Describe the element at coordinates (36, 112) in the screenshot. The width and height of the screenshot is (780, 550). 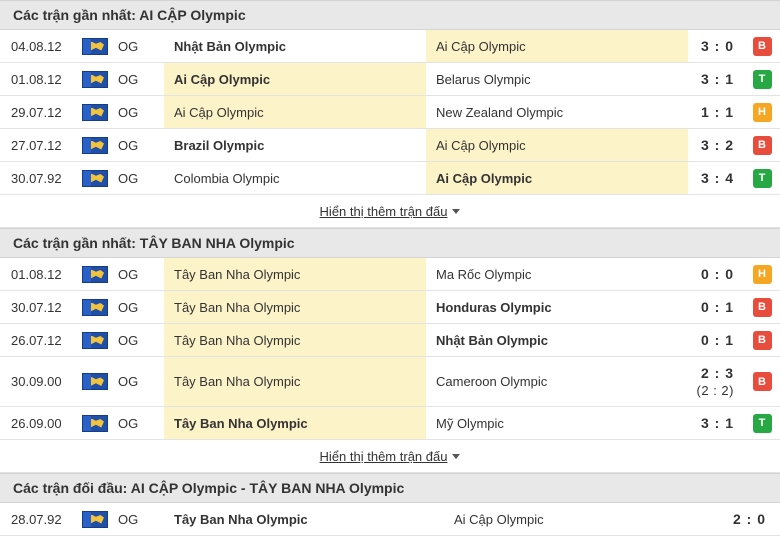
I see `match-date: 29.07.12` at that location.